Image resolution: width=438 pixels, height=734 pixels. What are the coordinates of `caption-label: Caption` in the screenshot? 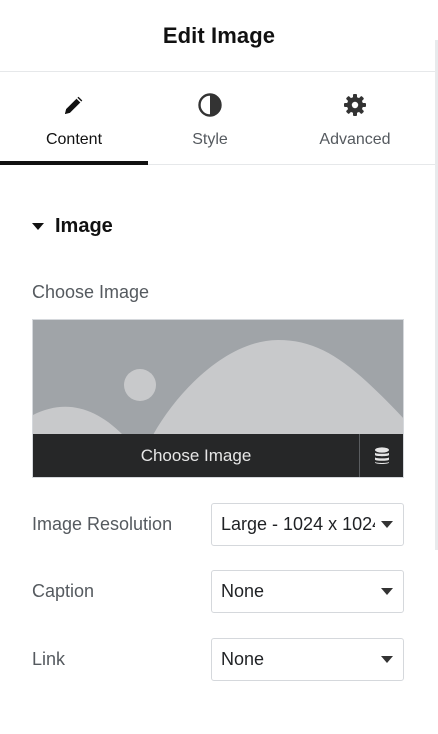 It's located at (63, 590).